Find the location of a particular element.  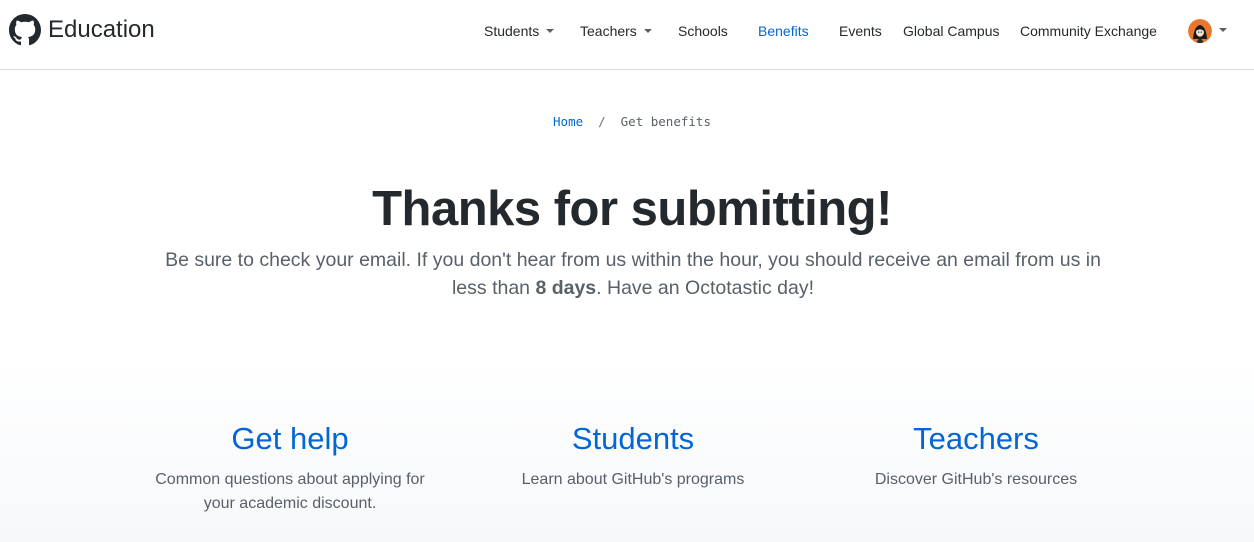

confirmation-highlight: 8 days is located at coordinates (566, 288).